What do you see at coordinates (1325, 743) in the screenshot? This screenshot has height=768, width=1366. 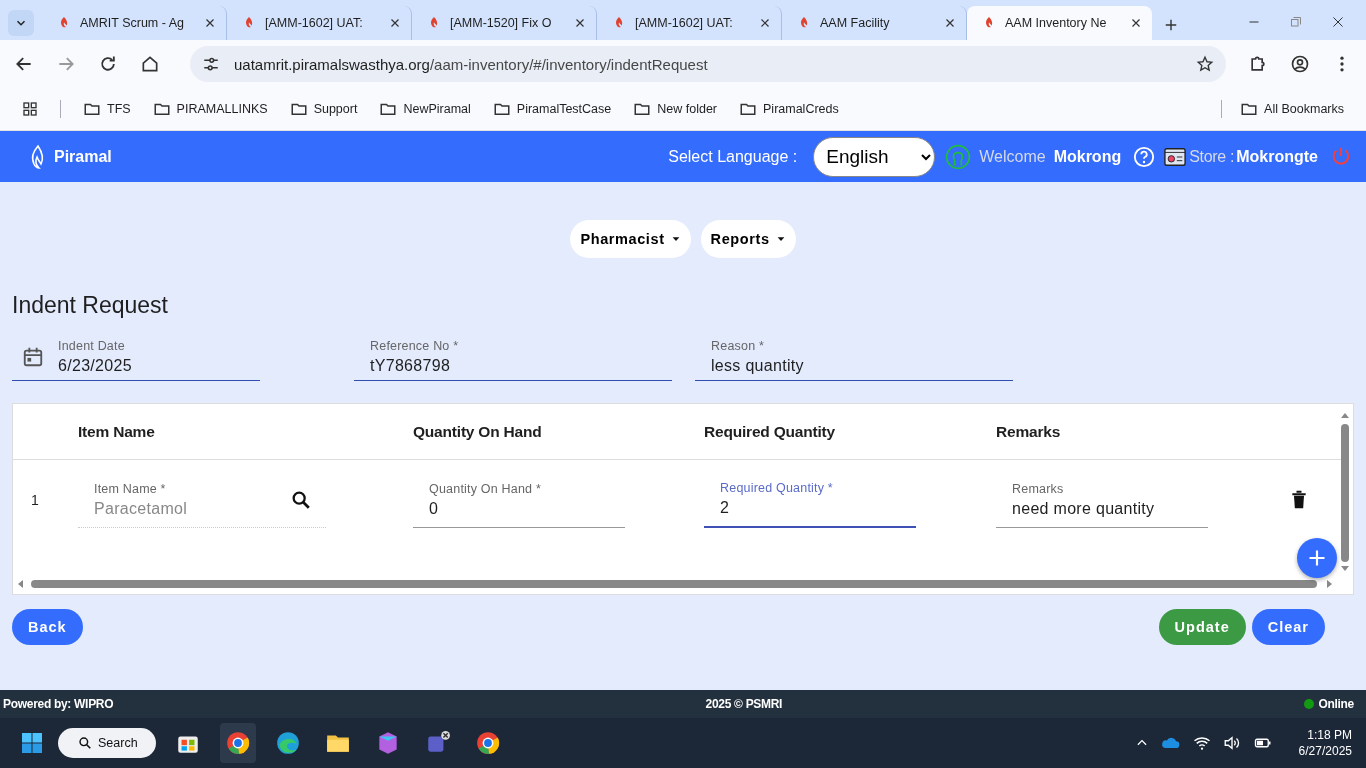 I see `taskbar-clock: 1:18 PM 6/27/2025` at bounding box center [1325, 743].